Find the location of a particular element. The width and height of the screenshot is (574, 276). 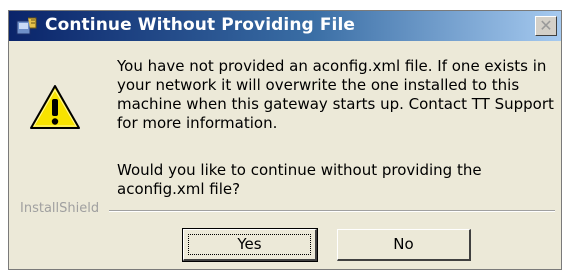

no-button: No is located at coordinates (404, 245).